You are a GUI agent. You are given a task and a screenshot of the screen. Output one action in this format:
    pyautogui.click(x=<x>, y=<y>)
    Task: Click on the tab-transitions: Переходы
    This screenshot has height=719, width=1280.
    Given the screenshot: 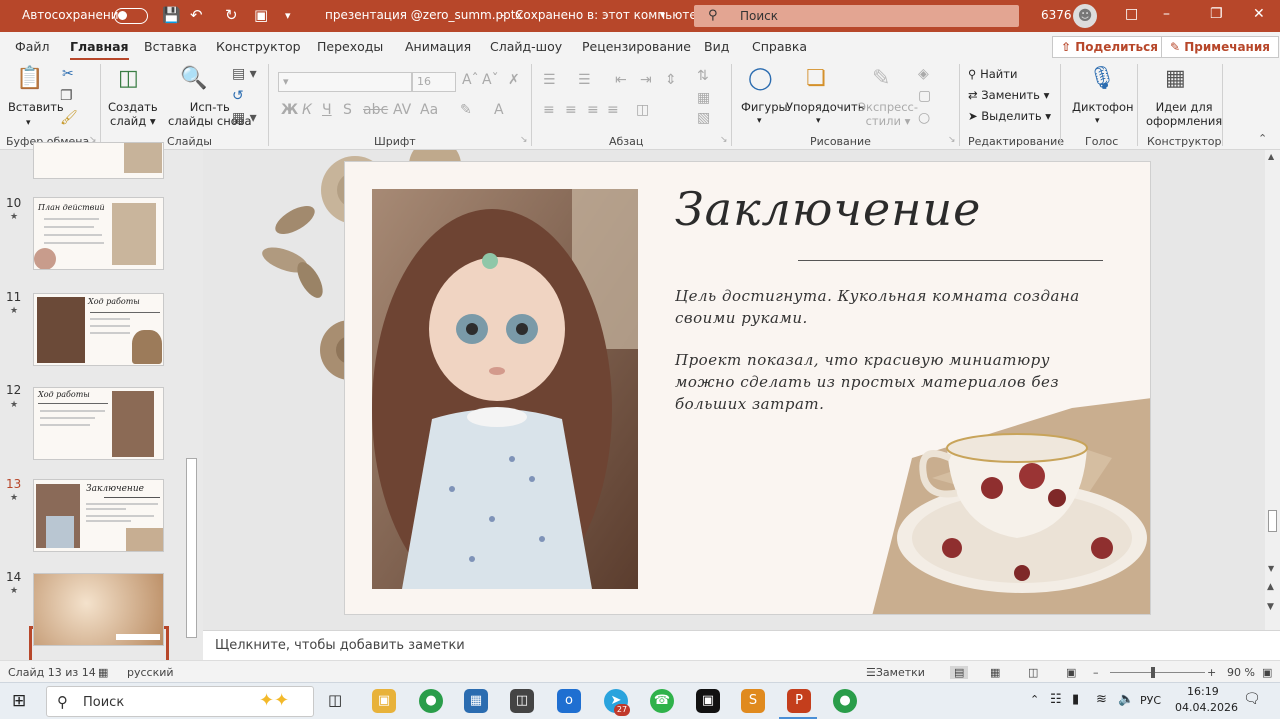 What is the action you would take?
    pyautogui.click(x=350, y=46)
    